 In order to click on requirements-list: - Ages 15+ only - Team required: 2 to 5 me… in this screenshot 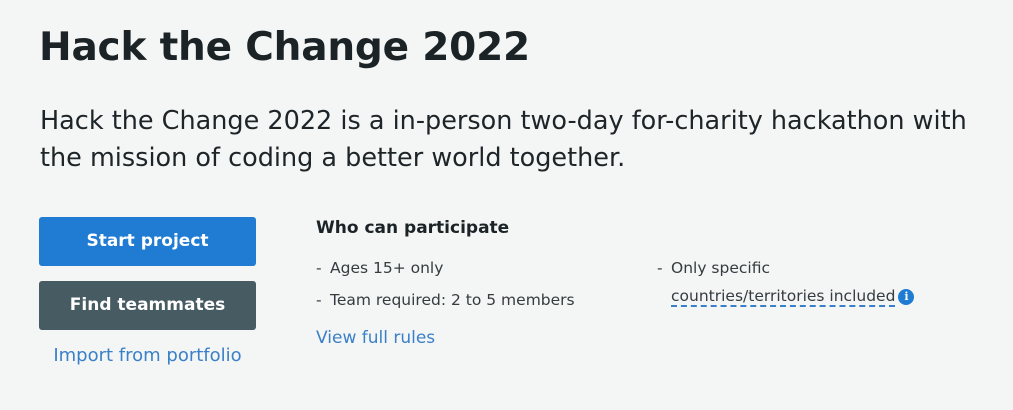, I will do `click(445, 289)`.